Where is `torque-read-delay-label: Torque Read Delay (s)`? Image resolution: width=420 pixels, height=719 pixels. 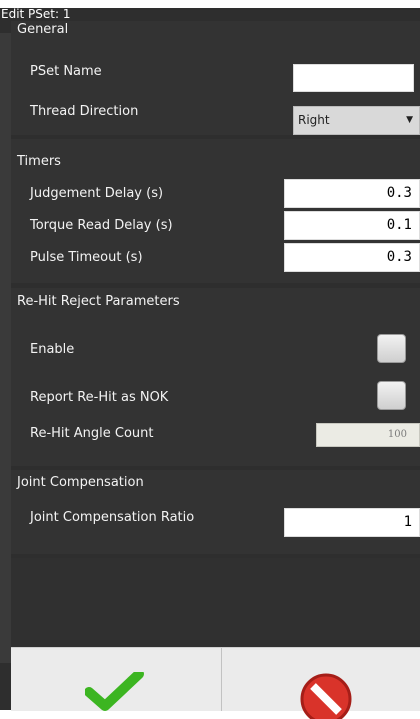 torque-read-delay-label: Torque Read Delay (s) is located at coordinates (101, 225).